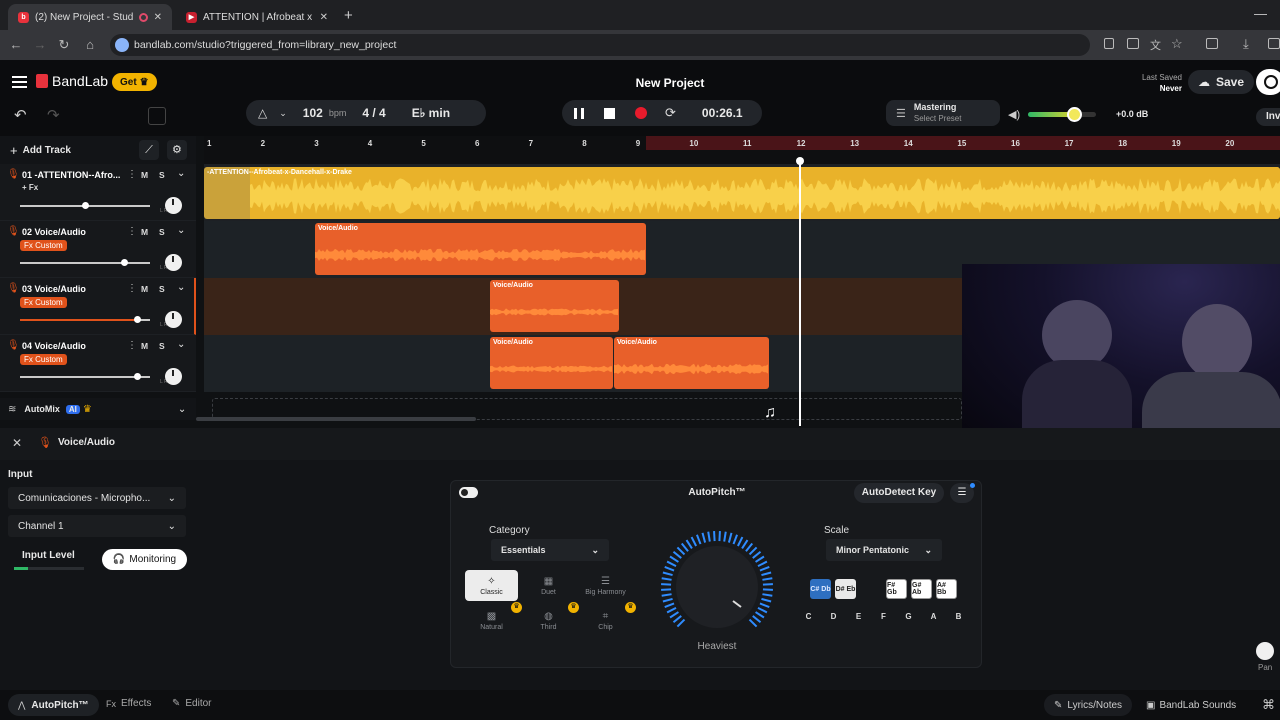  What do you see at coordinates (336, 419) in the screenshot?
I see `horizontal-scrollbar` at bounding box center [336, 419].